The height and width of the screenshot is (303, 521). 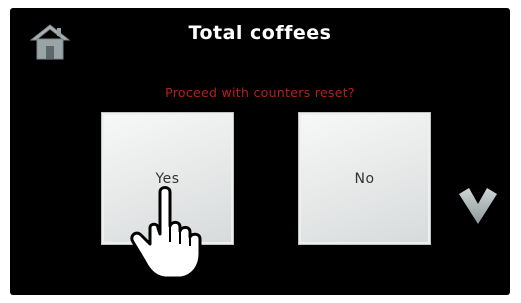 I want to click on no-button: No, so click(x=364, y=178).